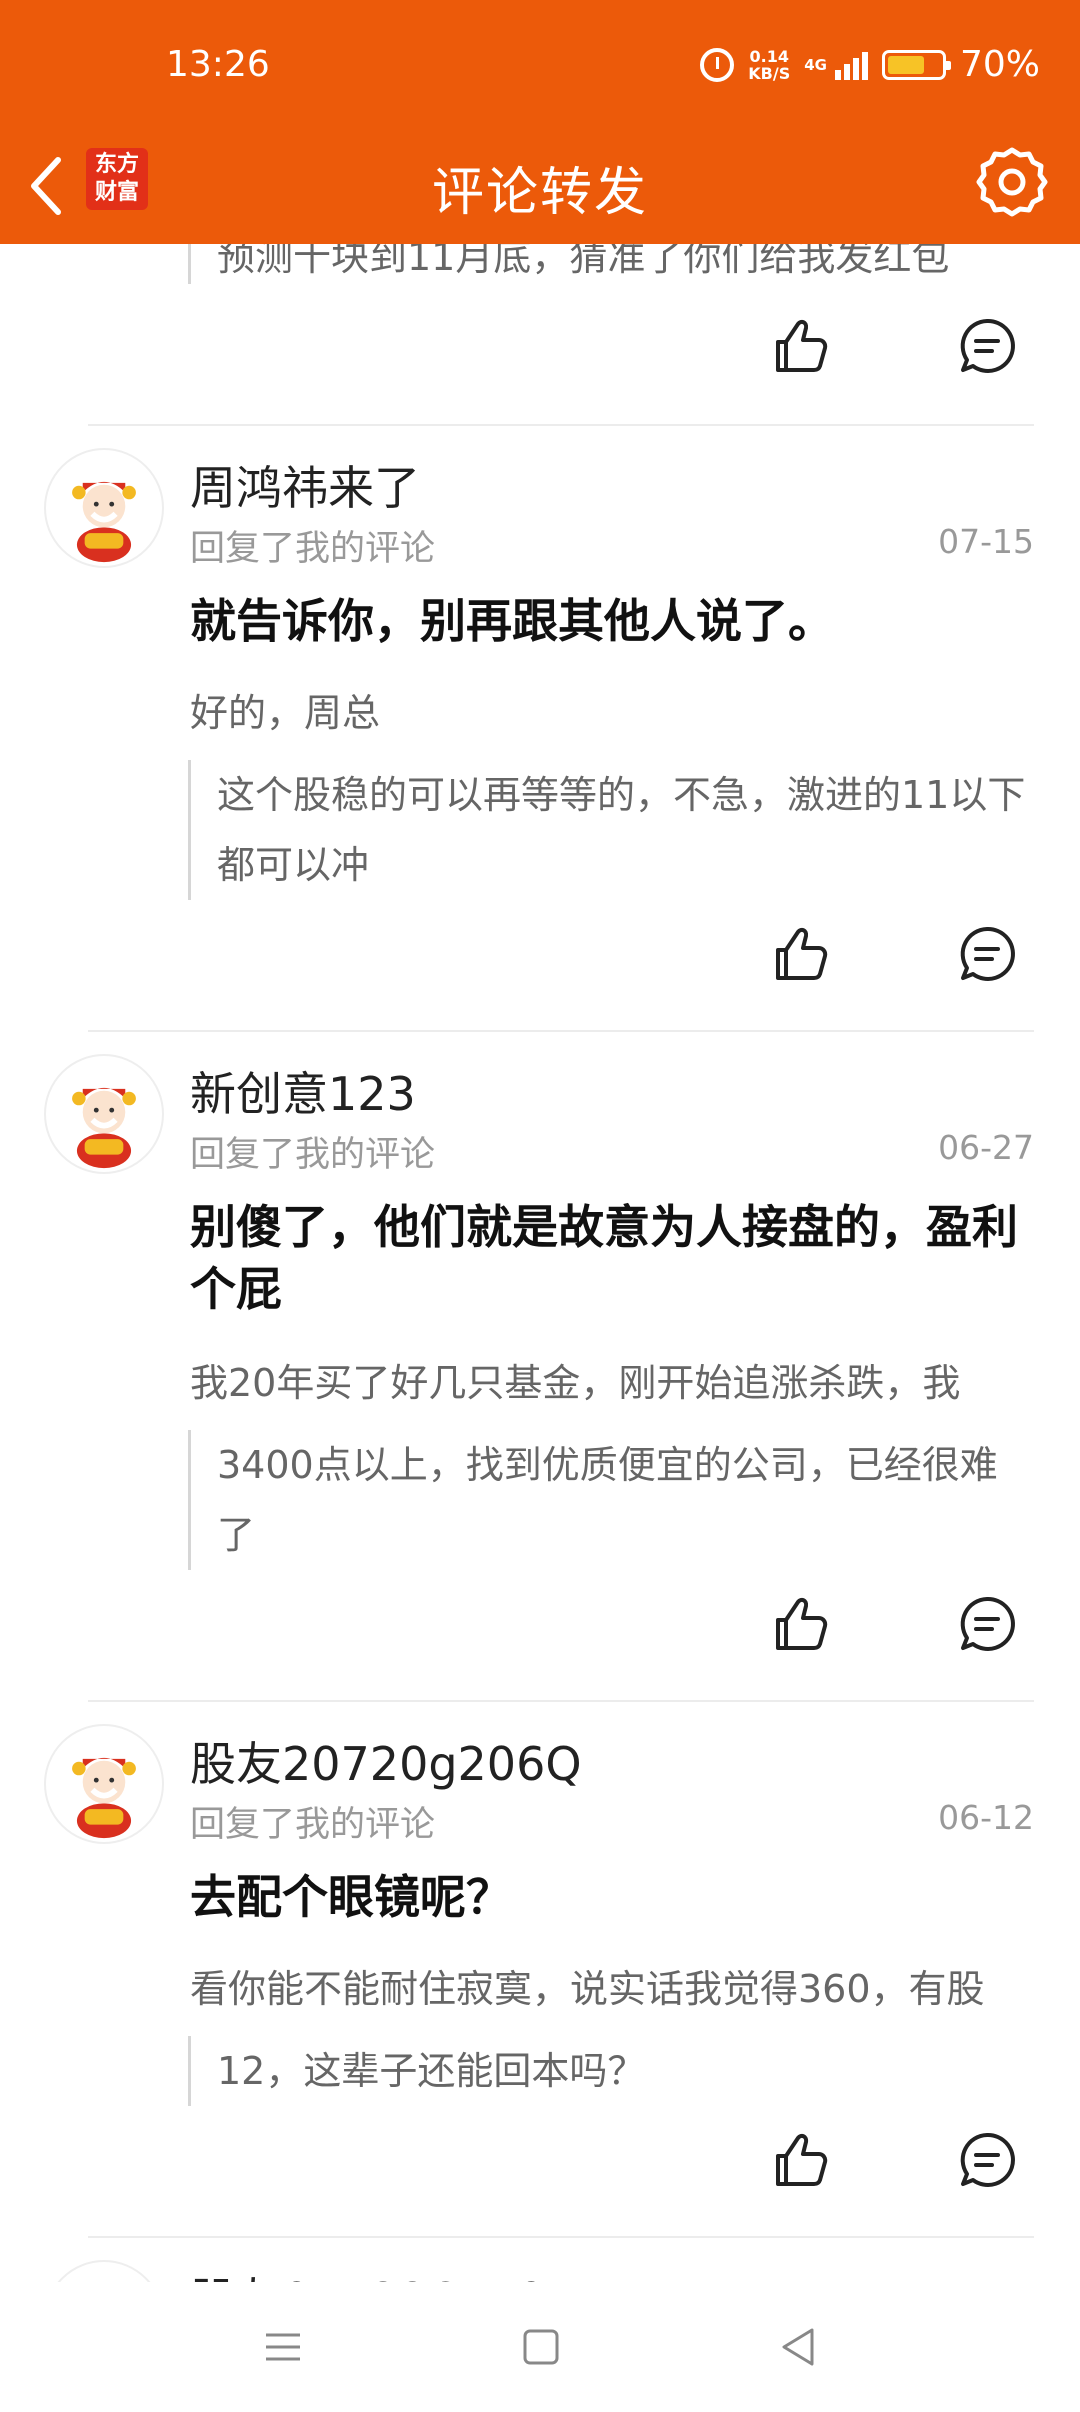  I want to click on username: 股友075226Ru04, so click(382, 2273).